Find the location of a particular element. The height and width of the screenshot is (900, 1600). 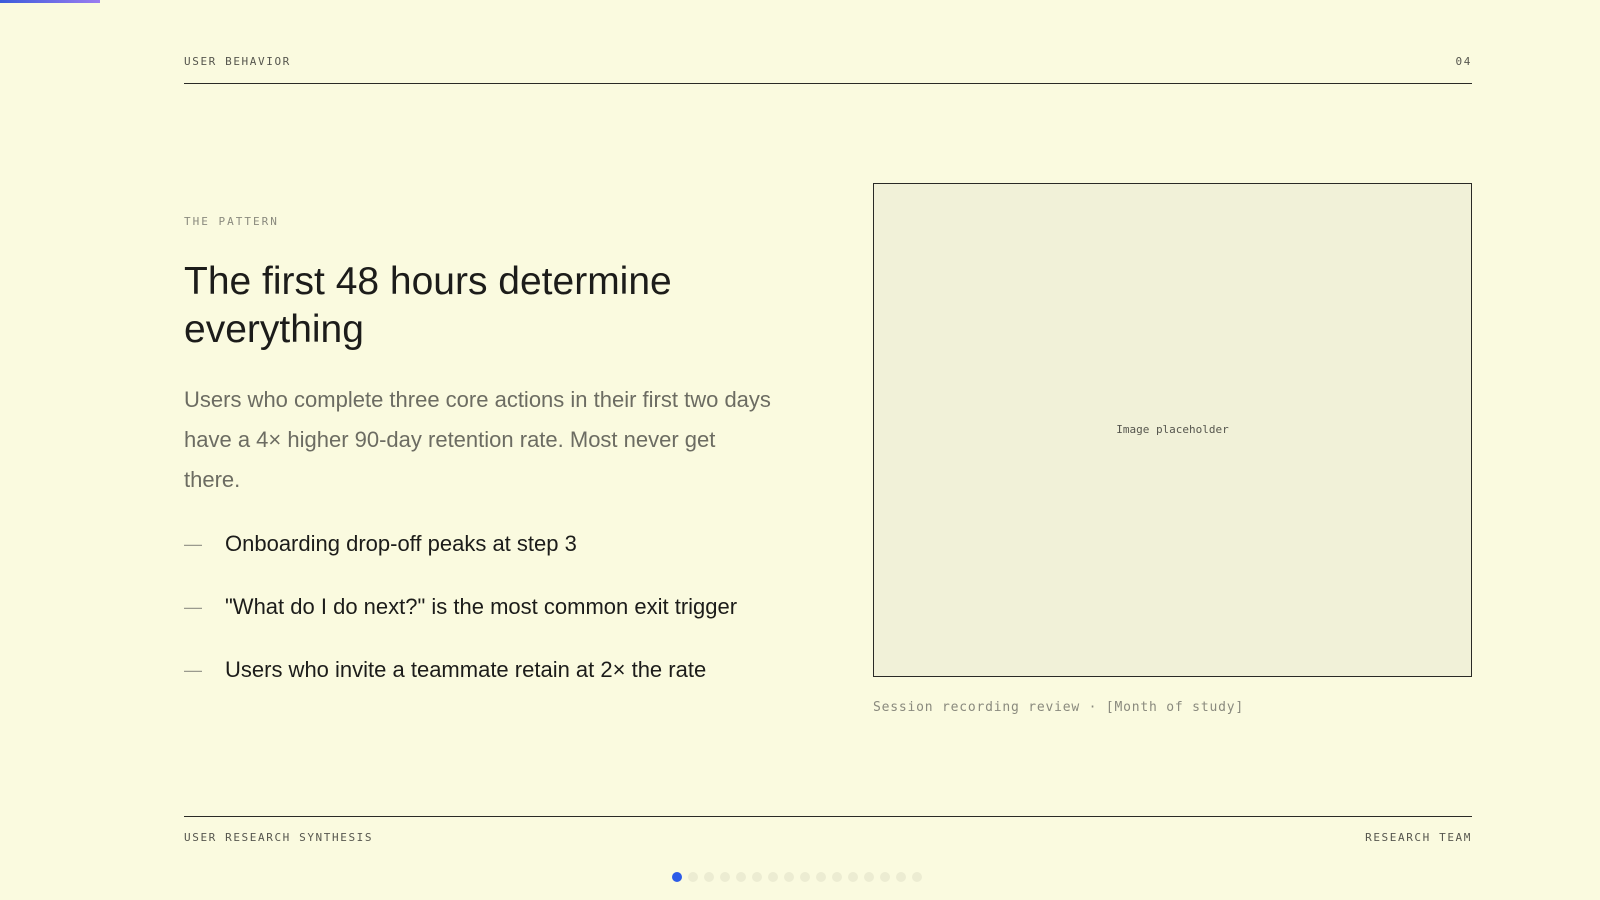

bullet-item: — Onboarding drop-off peaks at step 3 is located at coordinates (494, 544).